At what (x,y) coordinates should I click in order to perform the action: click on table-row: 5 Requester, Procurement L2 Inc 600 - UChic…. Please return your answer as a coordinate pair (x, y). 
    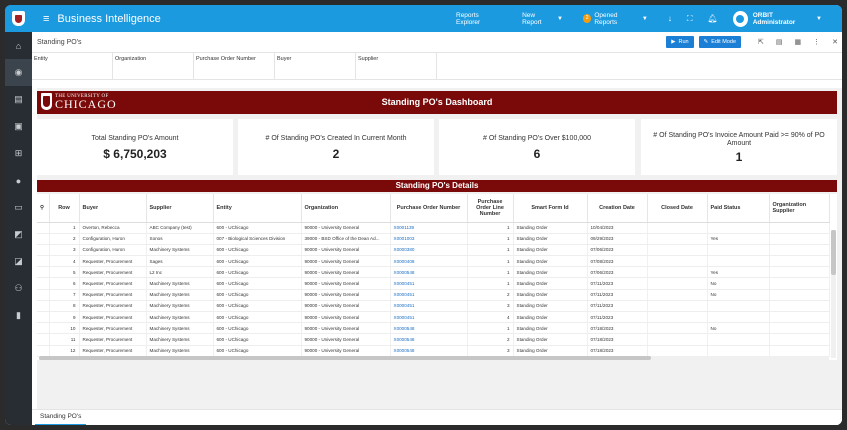
    Looking at the image, I should click on (433, 272).